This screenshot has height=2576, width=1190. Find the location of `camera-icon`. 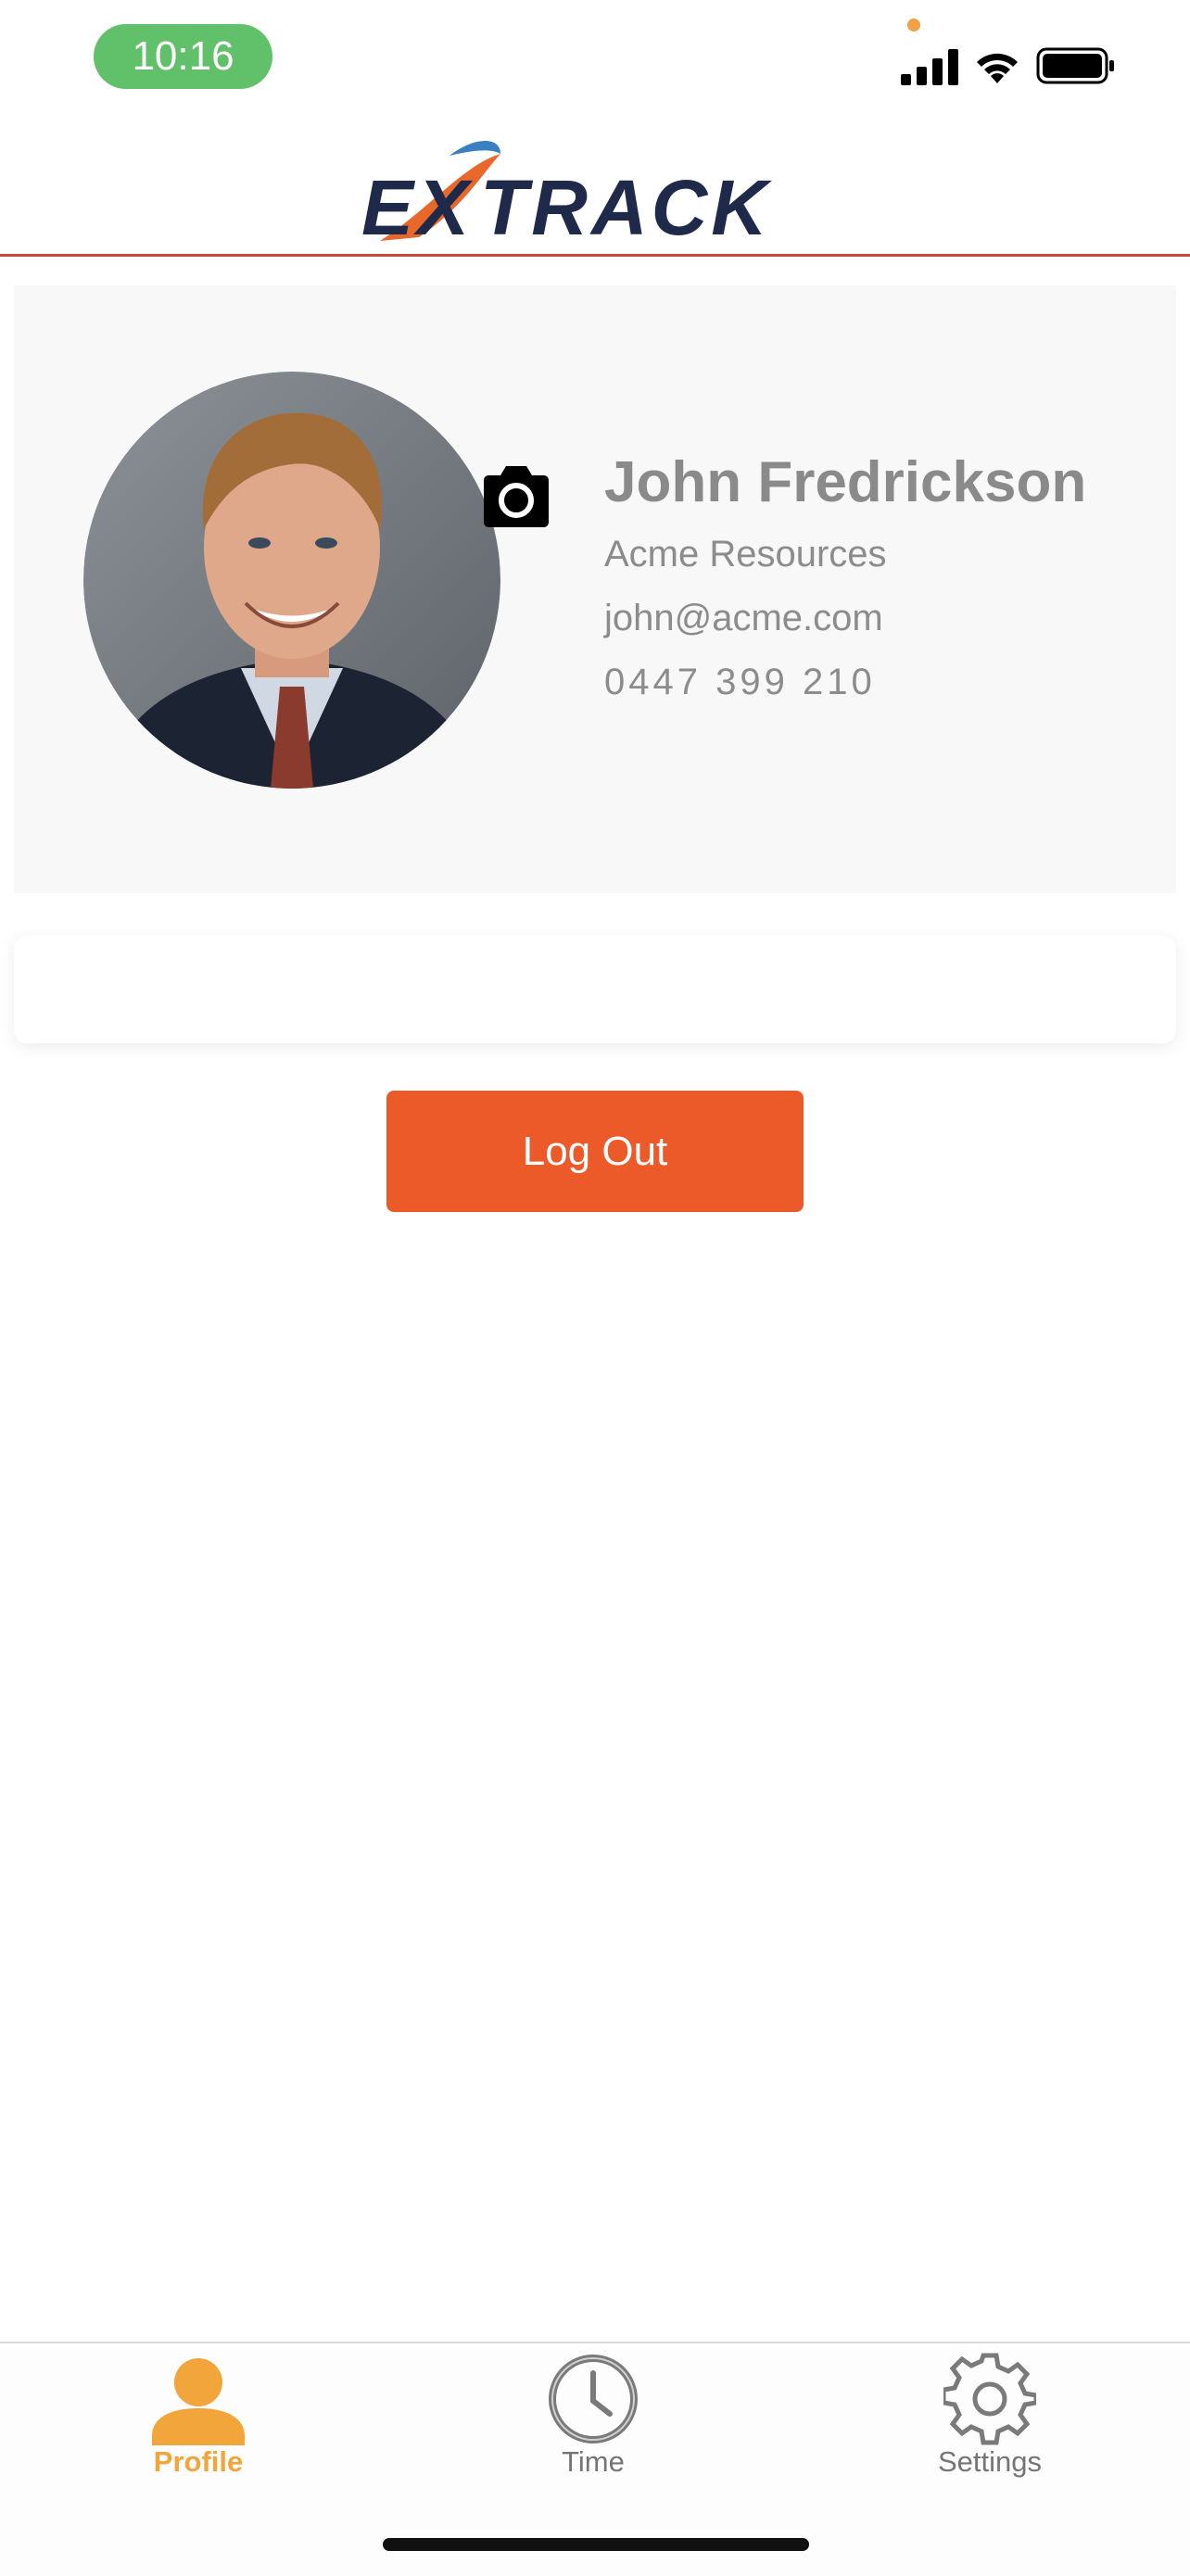

camera-icon is located at coordinates (516, 496).